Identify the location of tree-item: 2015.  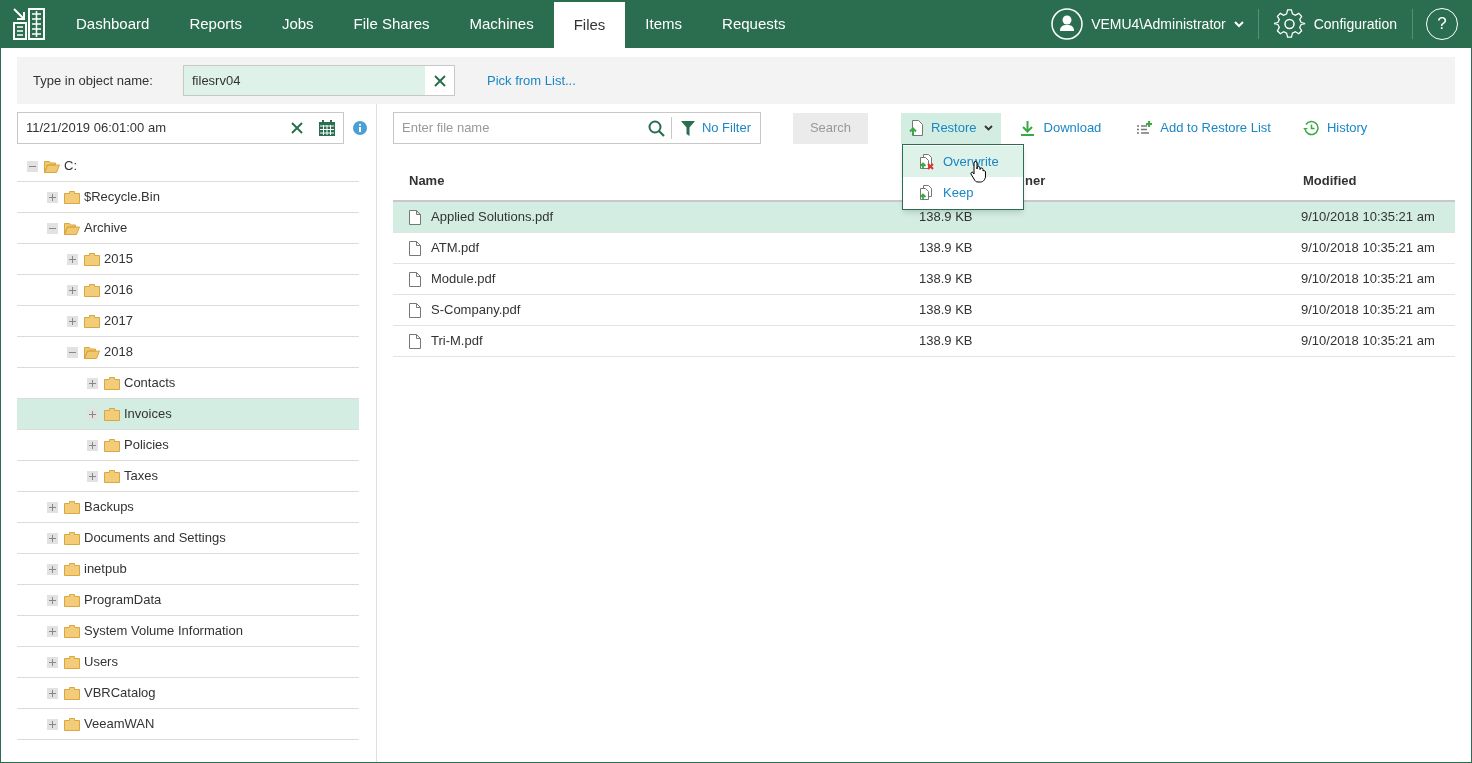
(188, 259).